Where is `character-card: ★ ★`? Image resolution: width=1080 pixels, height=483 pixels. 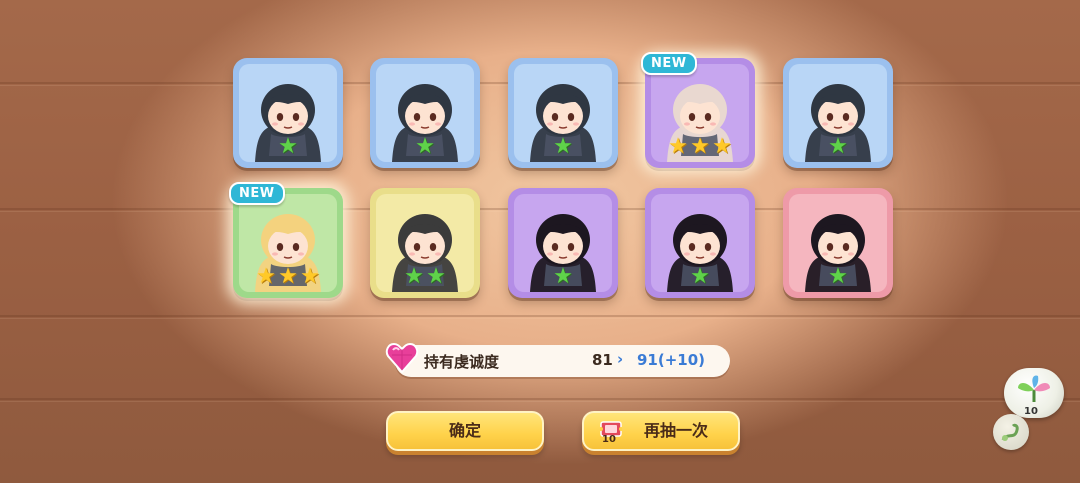 character-card: ★ ★ is located at coordinates (425, 243).